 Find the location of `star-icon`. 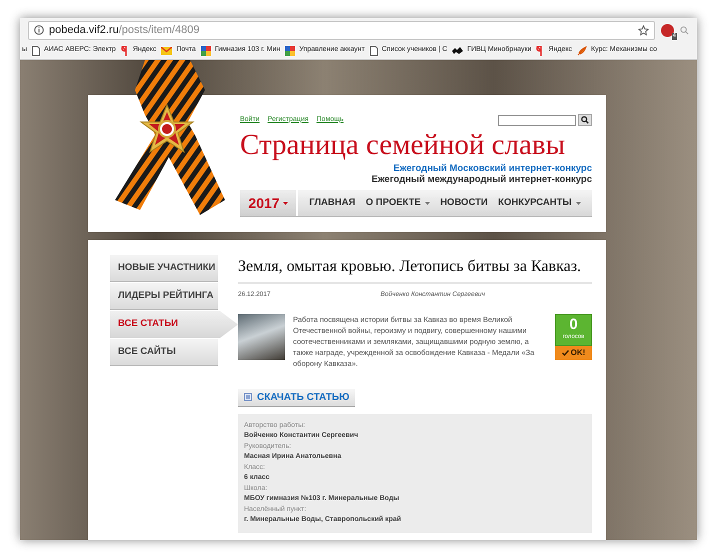

star-icon is located at coordinates (643, 30).